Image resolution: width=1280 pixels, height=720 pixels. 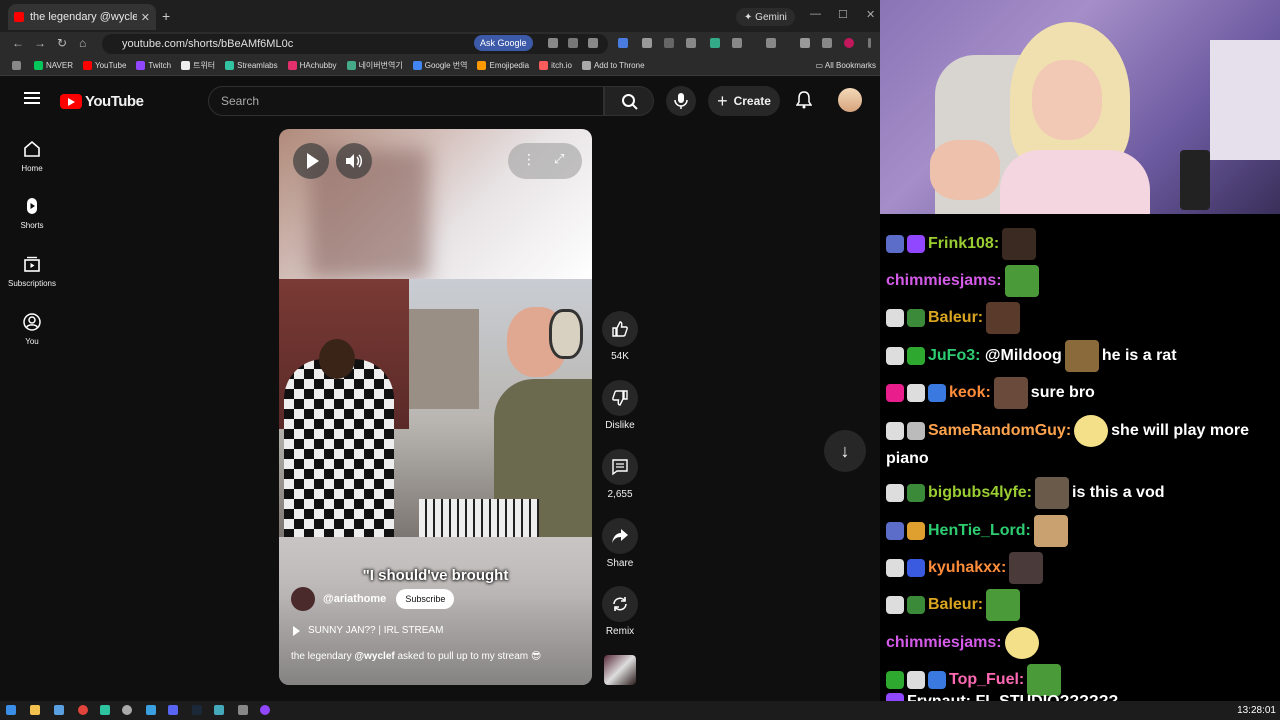 What do you see at coordinates (529, 159) in the screenshot?
I see `more-options-icon: ⋮` at bounding box center [529, 159].